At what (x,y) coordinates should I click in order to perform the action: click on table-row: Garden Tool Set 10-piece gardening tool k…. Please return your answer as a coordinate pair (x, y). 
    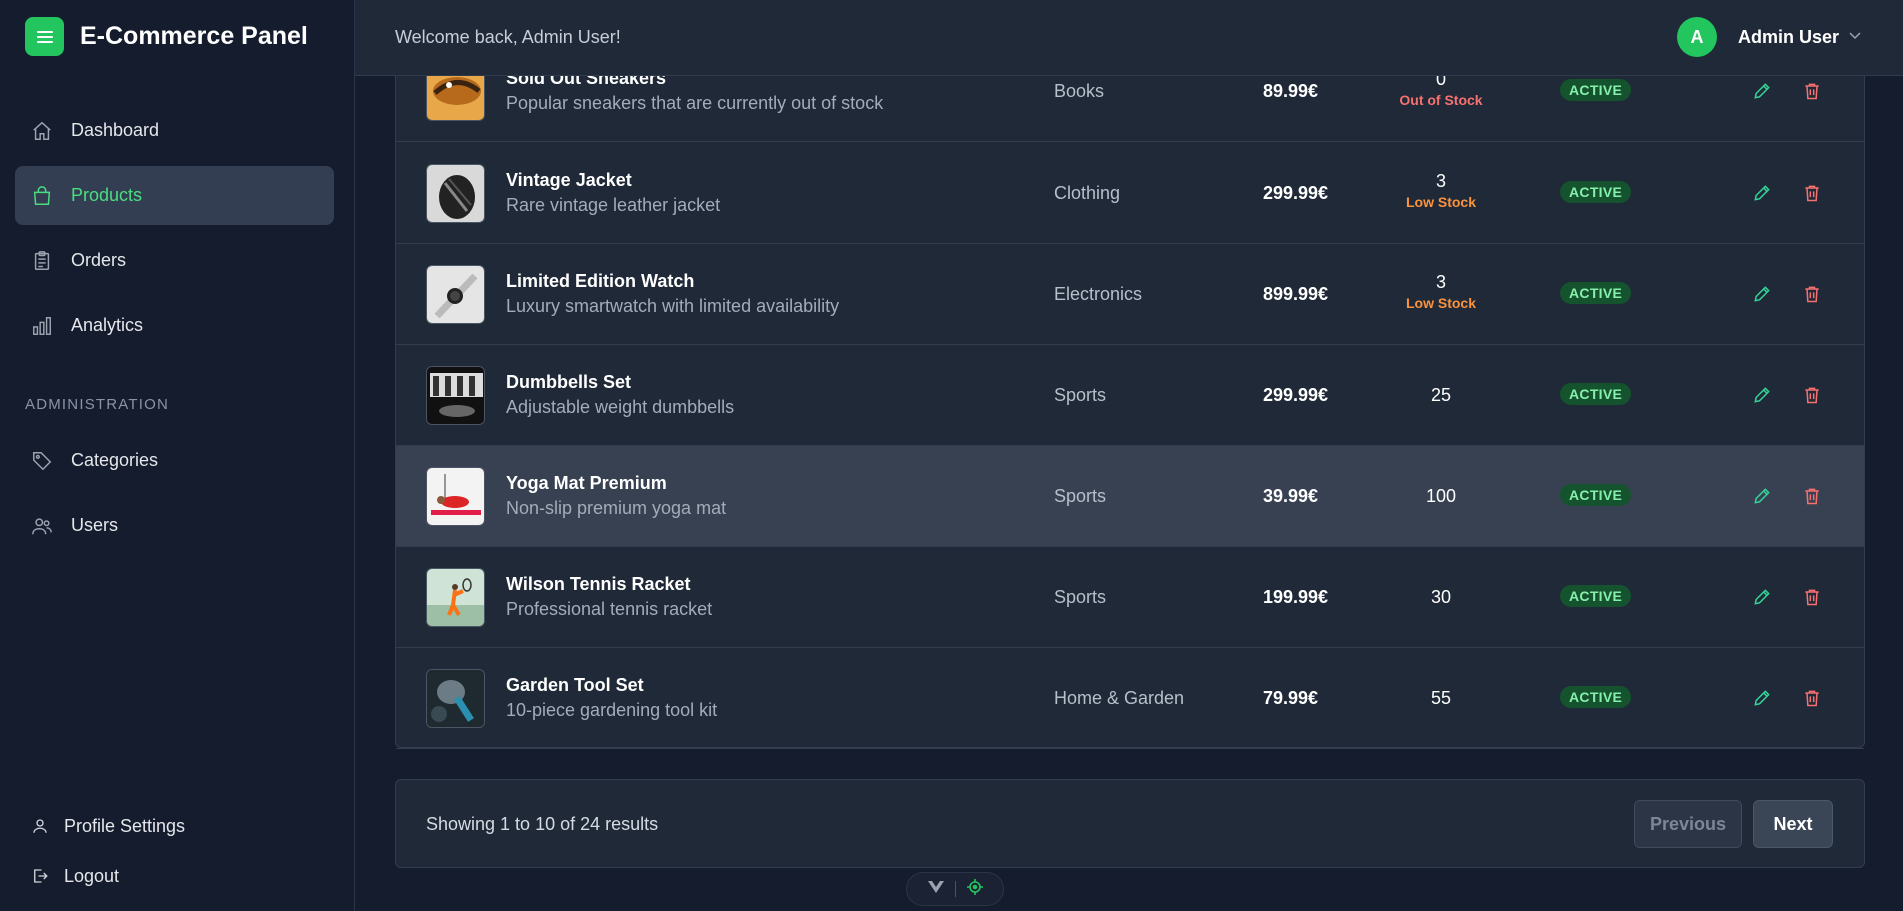
    Looking at the image, I should click on (1130, 698).